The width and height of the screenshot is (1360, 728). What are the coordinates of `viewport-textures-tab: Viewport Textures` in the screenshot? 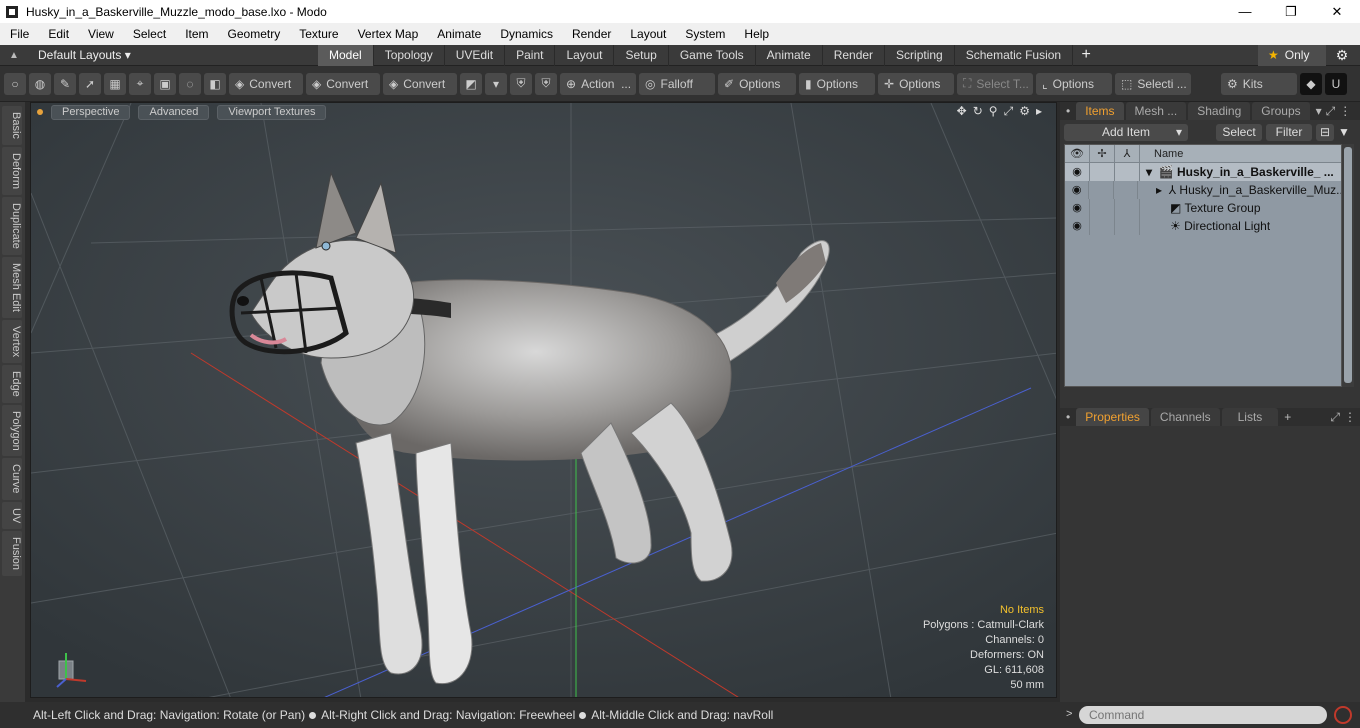 It's located at (272, 112).